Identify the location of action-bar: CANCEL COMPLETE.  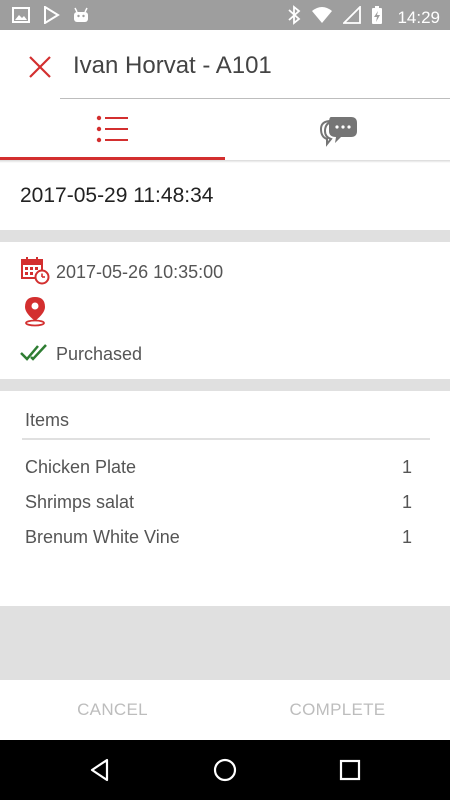
(225, 710).